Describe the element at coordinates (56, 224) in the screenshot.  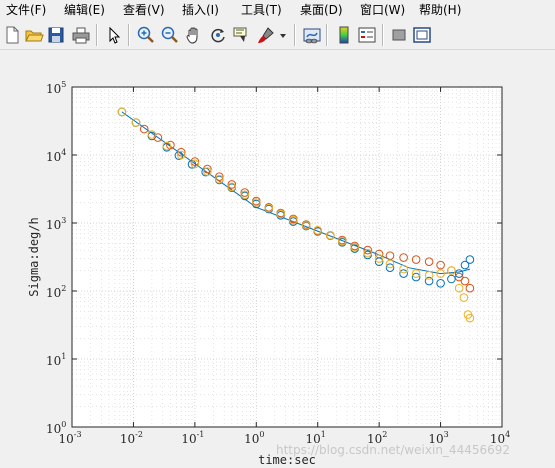
I see `y-tick-label: 103` at that location.